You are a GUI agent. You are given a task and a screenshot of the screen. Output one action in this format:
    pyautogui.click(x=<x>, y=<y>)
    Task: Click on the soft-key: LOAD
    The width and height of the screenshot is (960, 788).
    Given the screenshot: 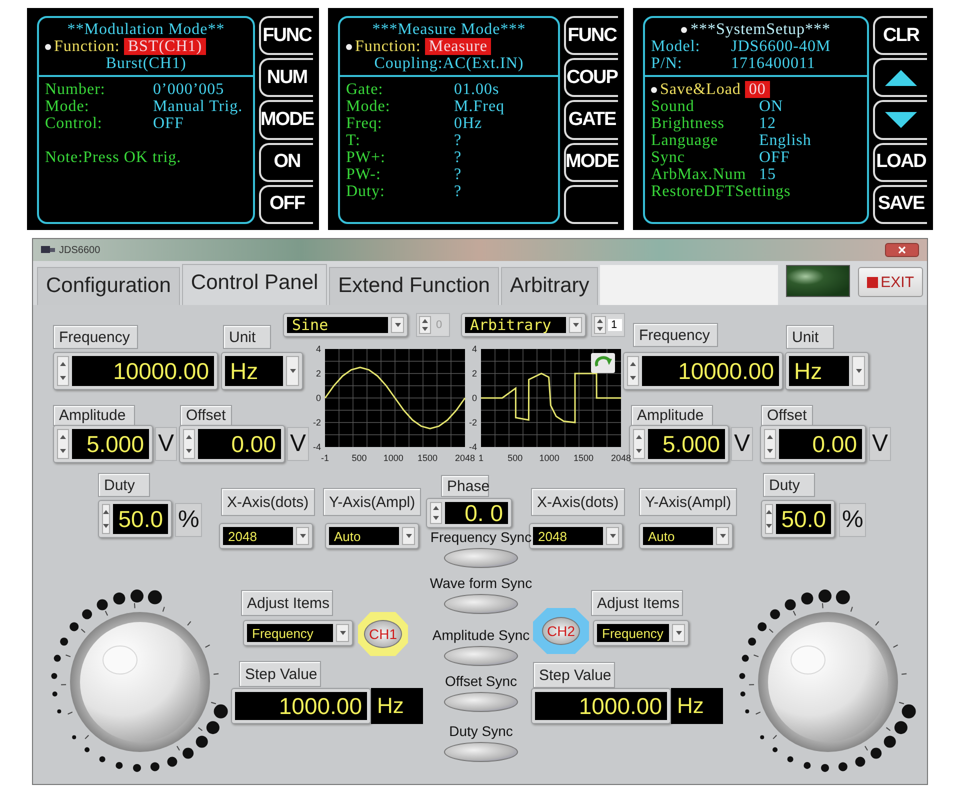 What is the action you would take?
    pyautogui.click(x=900, y=162)
    